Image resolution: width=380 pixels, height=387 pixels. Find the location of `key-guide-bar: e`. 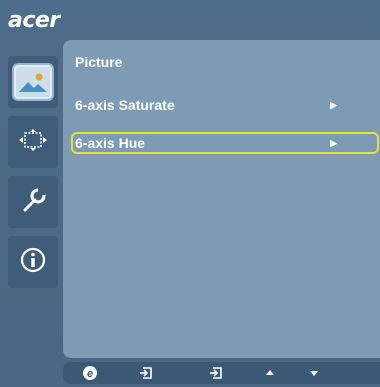

key-guide-bar: e is located at coordinates (221, 373).